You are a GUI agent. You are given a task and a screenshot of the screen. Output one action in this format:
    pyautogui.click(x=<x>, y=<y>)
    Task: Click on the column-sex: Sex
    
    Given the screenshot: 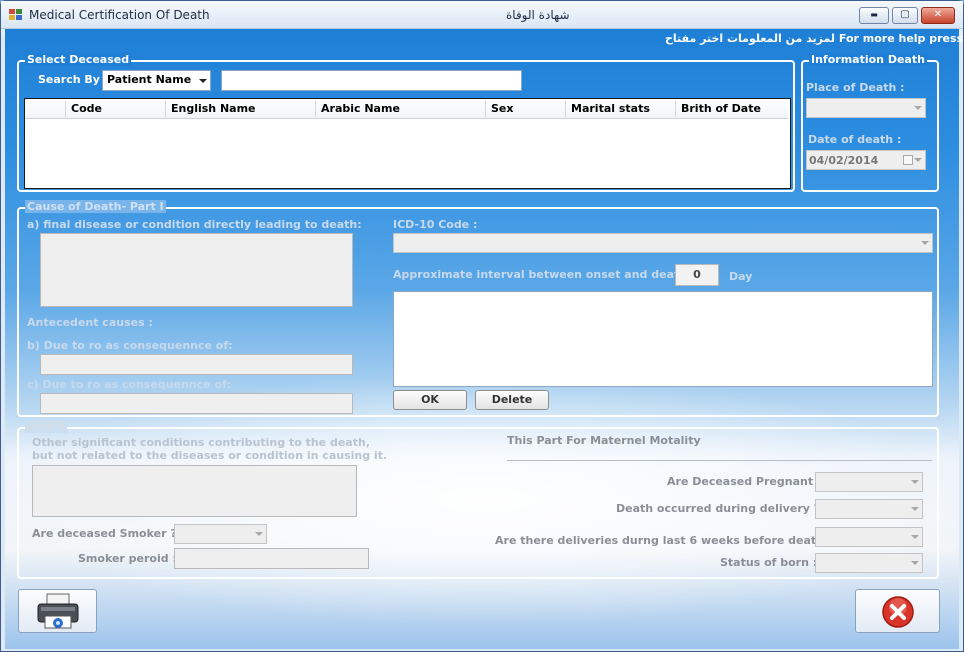 What is the action you would take?
    pyautogui.click(x=502, y=108)
    